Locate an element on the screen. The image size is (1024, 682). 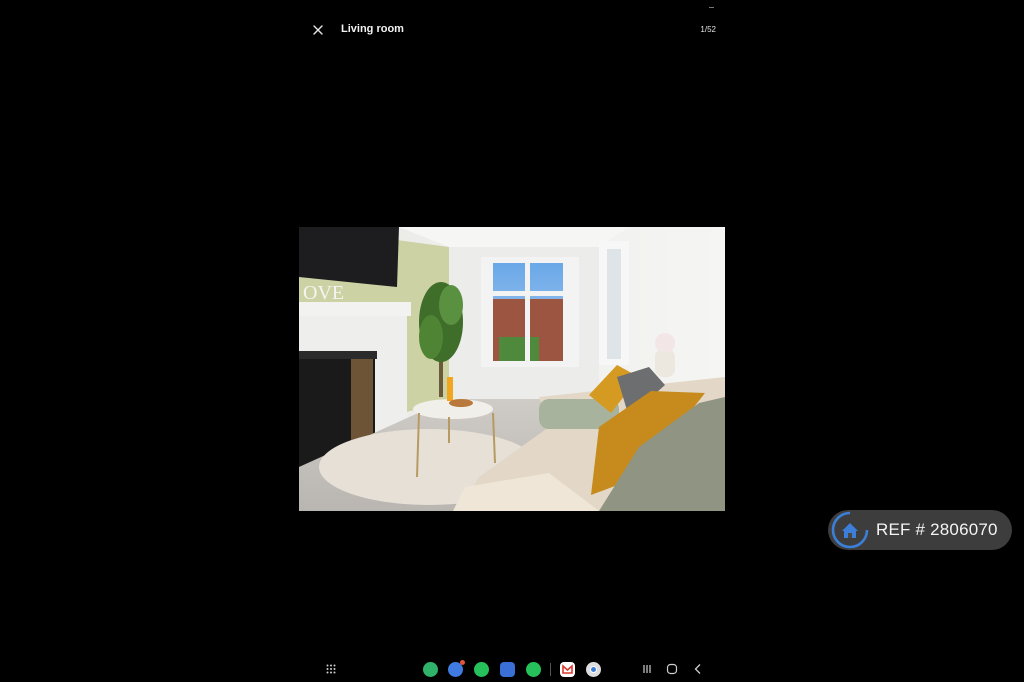
close-button is located at coordinates (318, 30).